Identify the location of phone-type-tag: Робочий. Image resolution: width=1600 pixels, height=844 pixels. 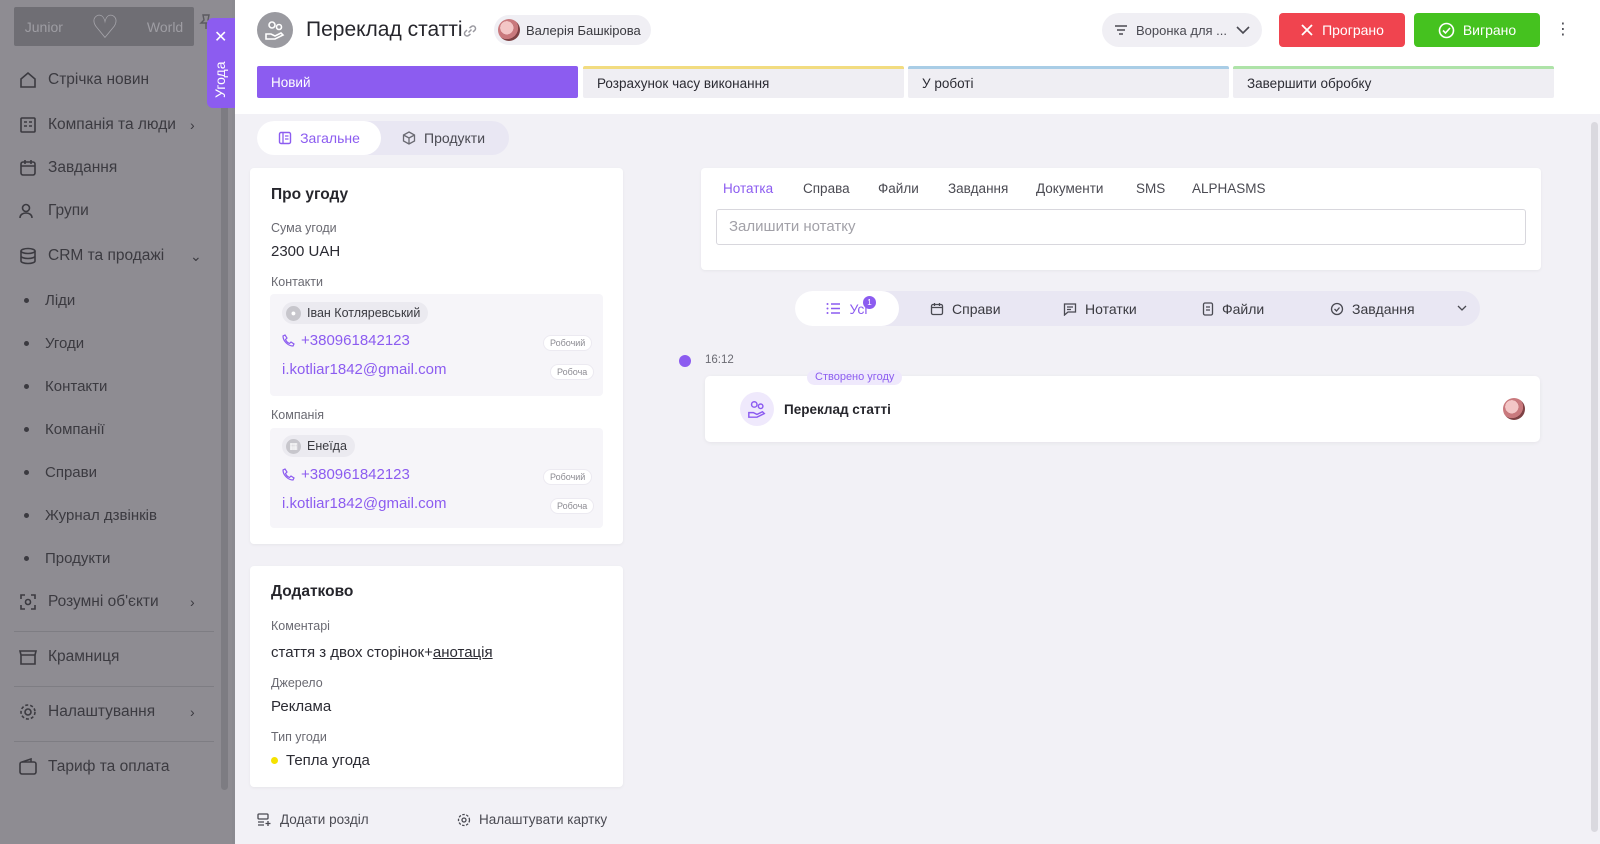
(568, 343).